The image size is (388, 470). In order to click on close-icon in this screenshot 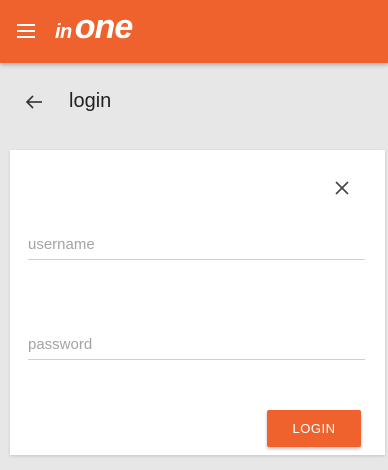, I will do `click(342, 188)`.